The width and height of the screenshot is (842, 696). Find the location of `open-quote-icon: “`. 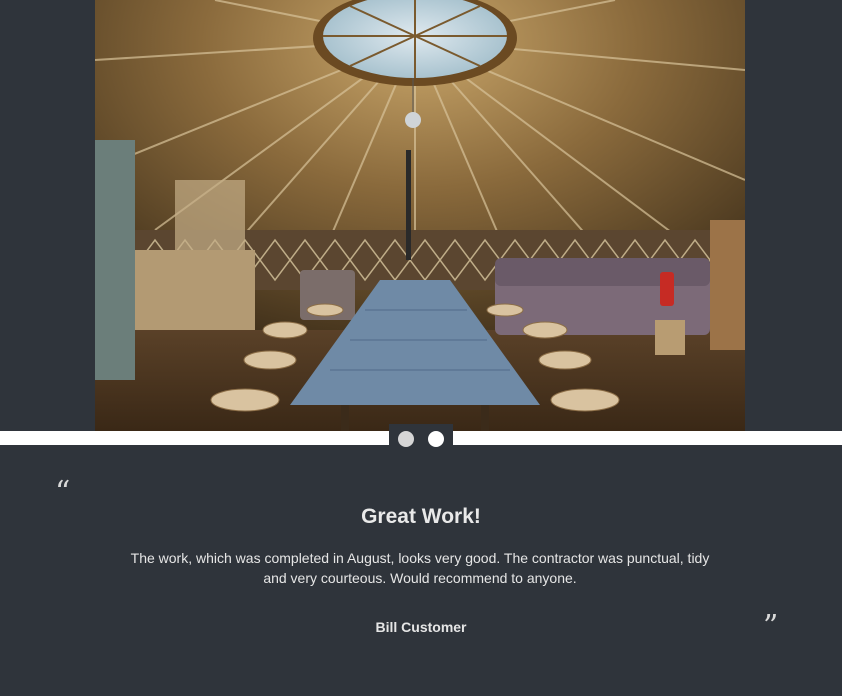

open-quote-icon: “ is located at coordinates (63, 492).